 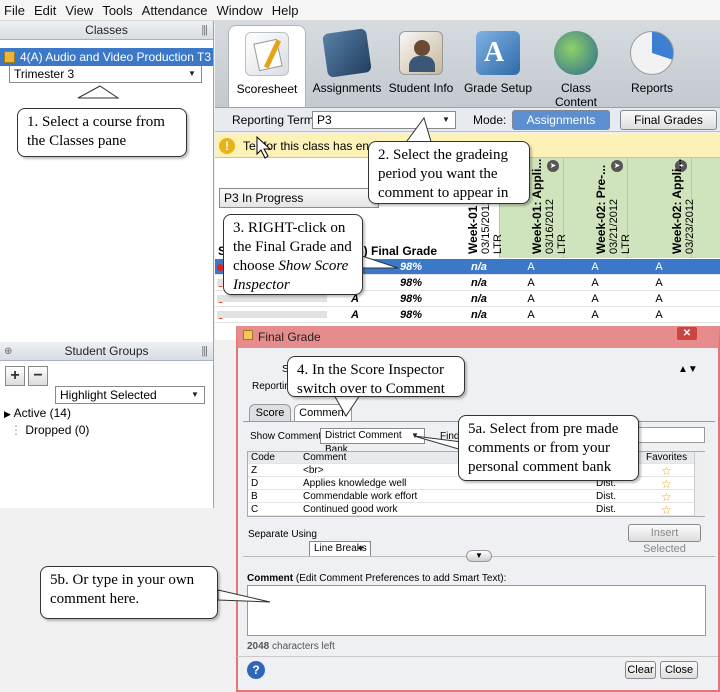 What do you see at coordinates (264, 147) in the screenshot?
I see `mouse-cursor-icon` at bounding box center [264, 147].